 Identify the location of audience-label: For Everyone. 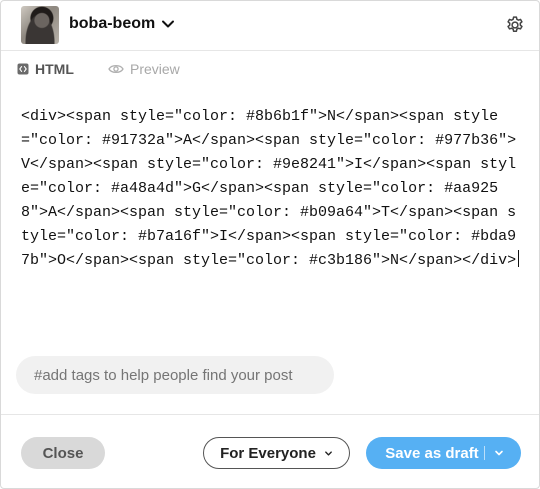
(268, 453).